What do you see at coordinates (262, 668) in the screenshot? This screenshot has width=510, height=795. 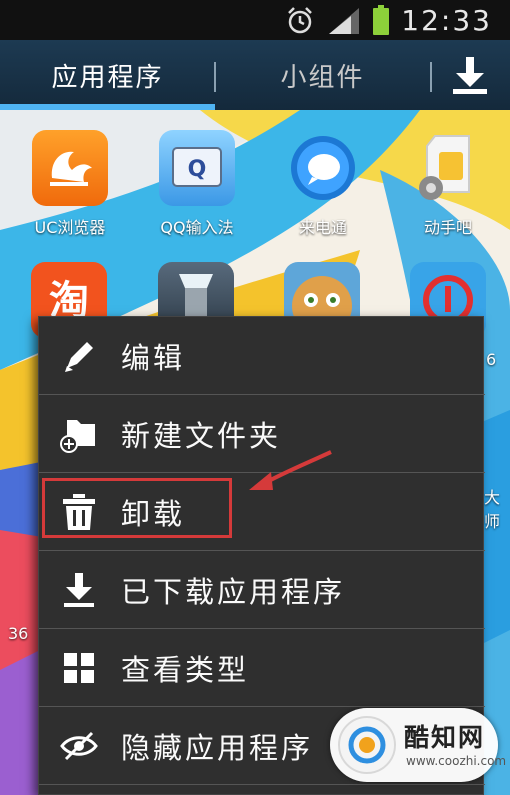 I see `menu-item-view-type: 查看类型` at bounding box center [262, 668].